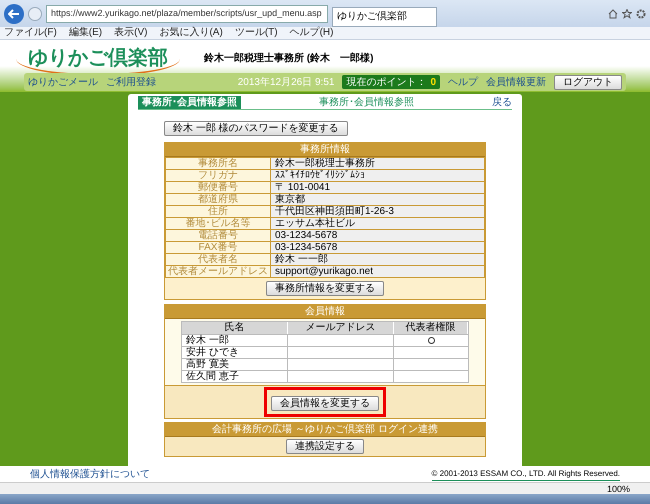  I want to click on field-label: 都道府県, so click(218, 199).